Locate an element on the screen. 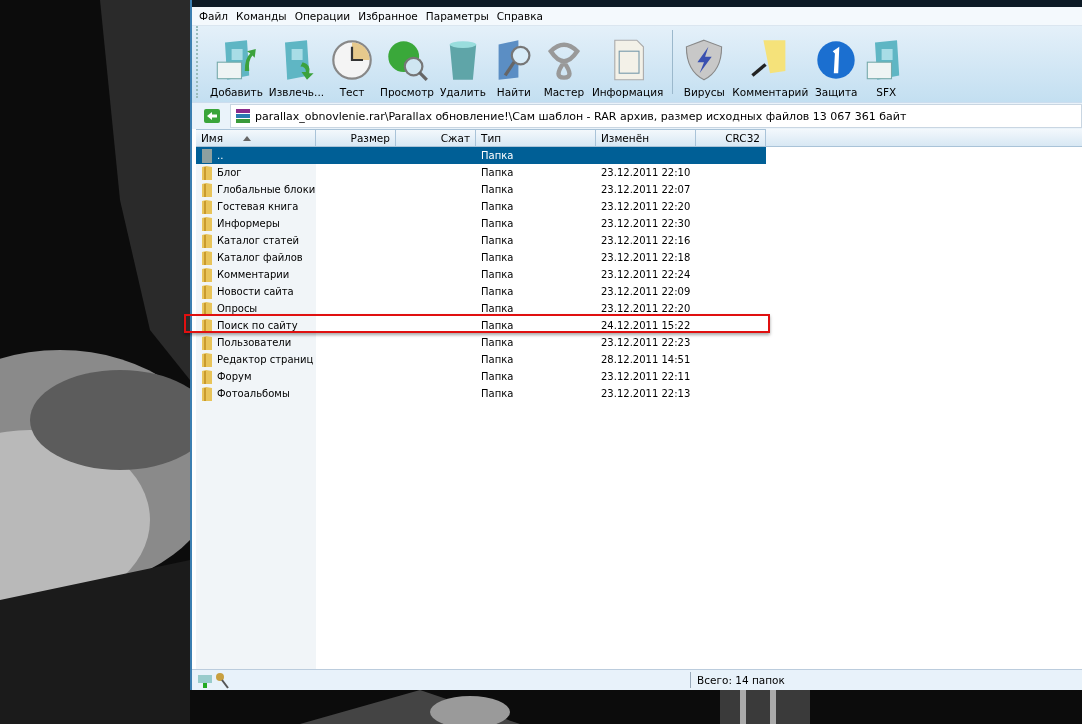  file-row: Информеры Папка 23.12.2011 22:30 is located at coordinates (481, 223).